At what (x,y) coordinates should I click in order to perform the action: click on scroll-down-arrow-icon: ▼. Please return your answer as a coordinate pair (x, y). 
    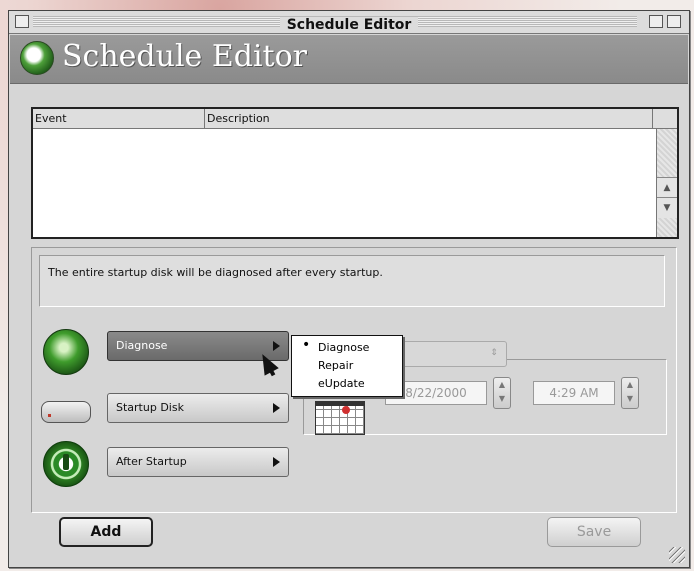
    Looking at the image, I should click on (667, 207).